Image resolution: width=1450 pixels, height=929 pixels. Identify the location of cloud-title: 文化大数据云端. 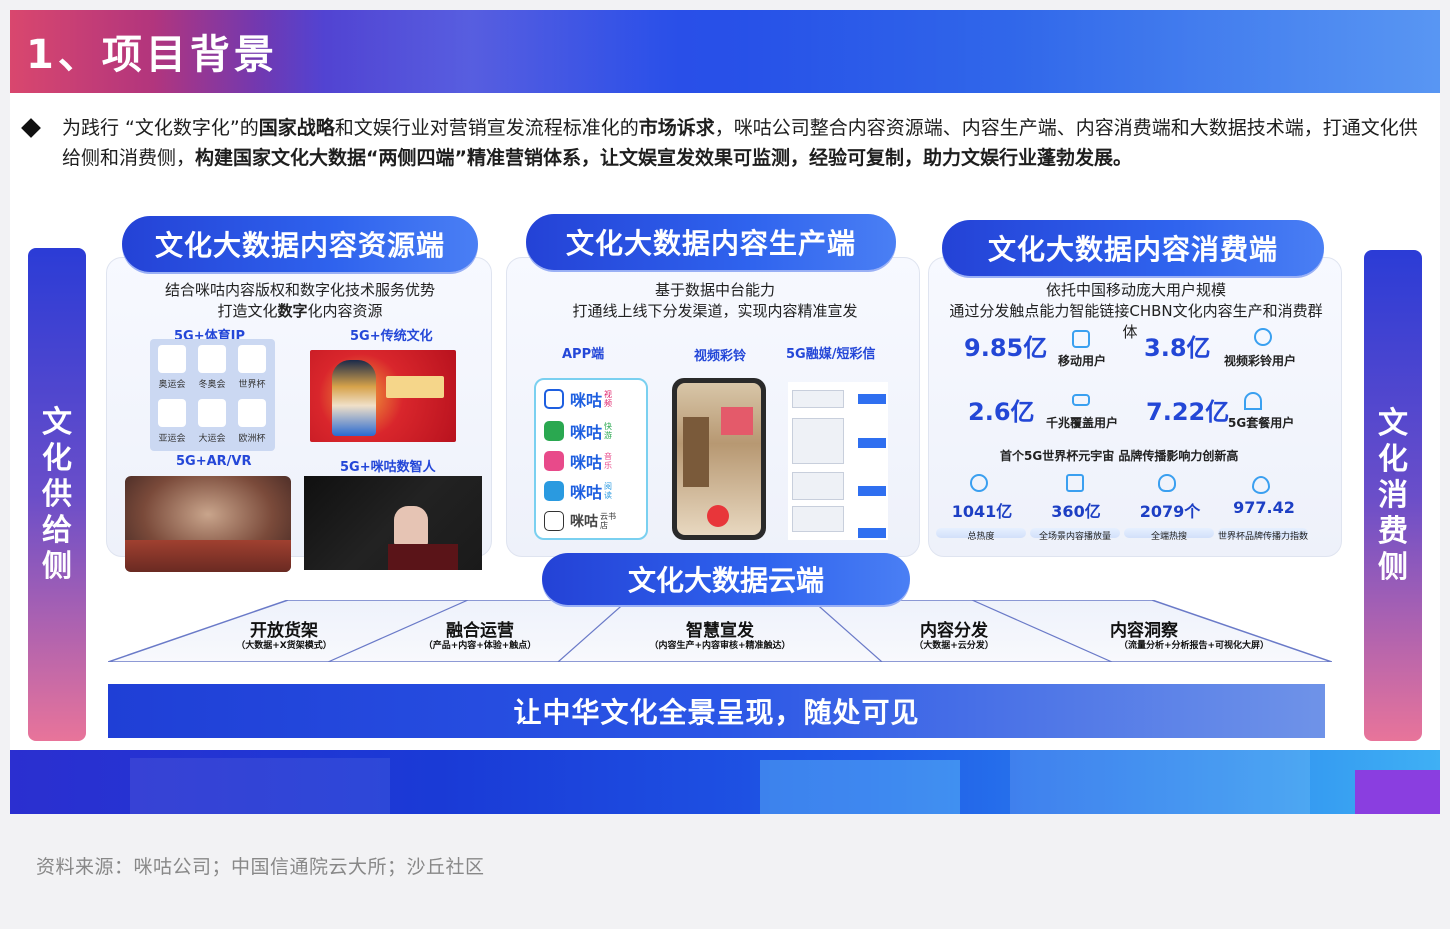
(726, 579).